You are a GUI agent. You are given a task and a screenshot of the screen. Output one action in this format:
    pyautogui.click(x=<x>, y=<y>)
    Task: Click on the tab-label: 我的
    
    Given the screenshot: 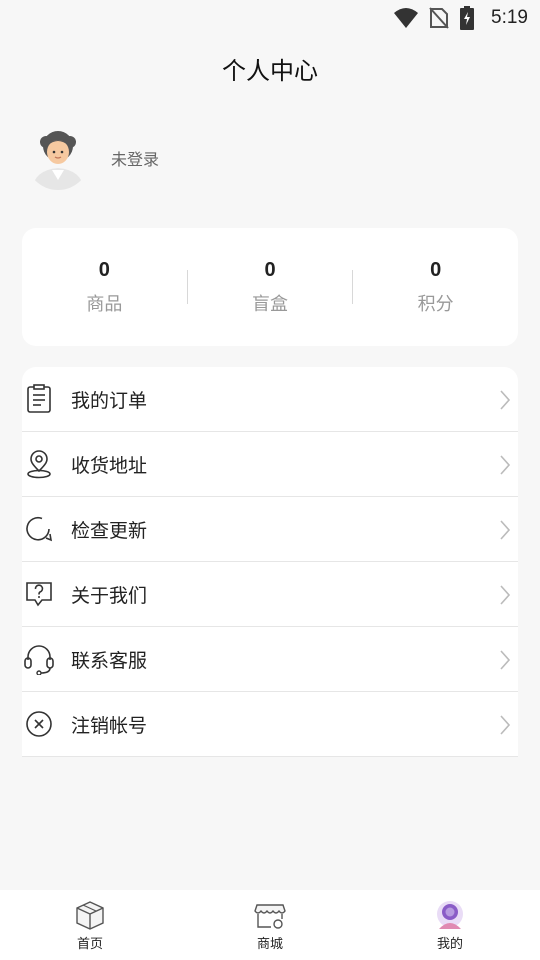 What is the action you would take?
    pyautogui.click(x=449, y=944)
    